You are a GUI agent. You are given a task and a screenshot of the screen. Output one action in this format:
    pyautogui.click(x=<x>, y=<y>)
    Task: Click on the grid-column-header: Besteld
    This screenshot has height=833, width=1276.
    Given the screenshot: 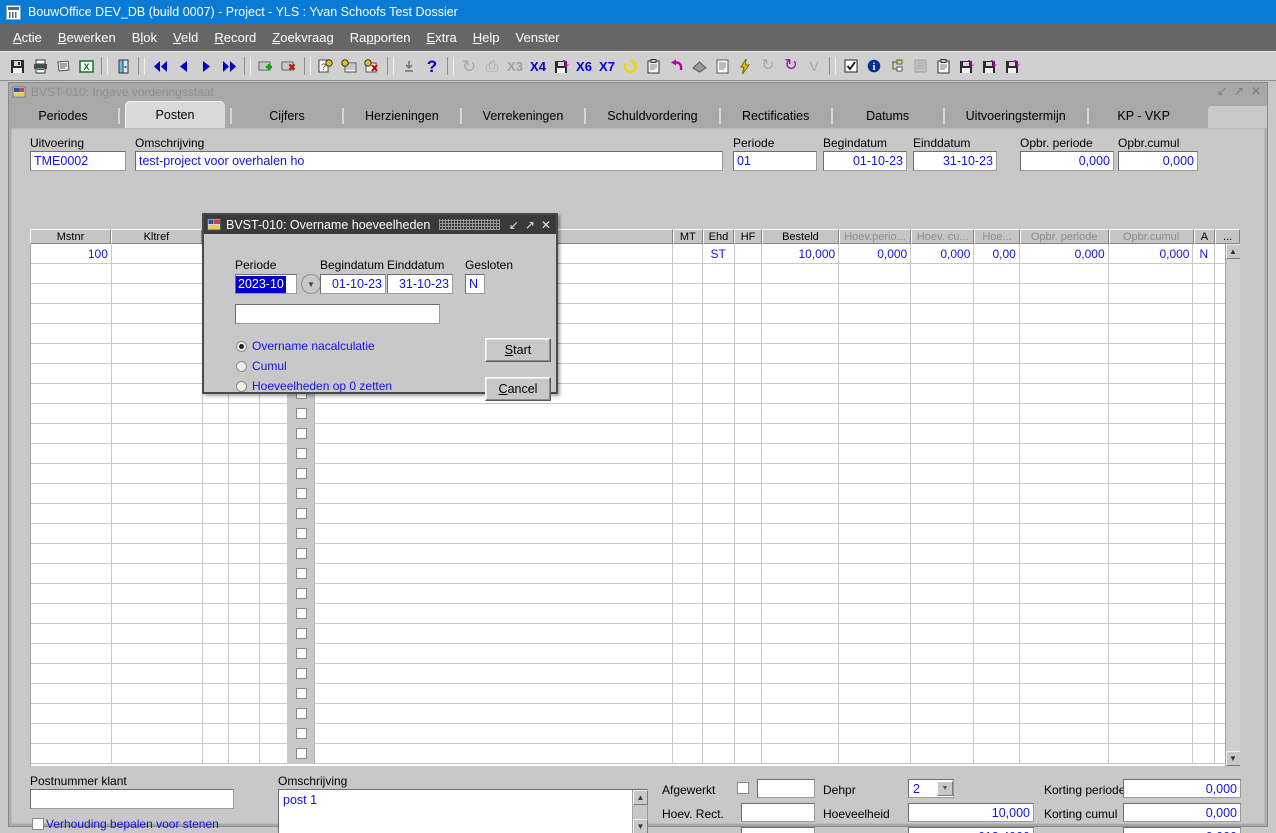 What is the action you would take?
    pyautogui.click(x=800, y=236)
    